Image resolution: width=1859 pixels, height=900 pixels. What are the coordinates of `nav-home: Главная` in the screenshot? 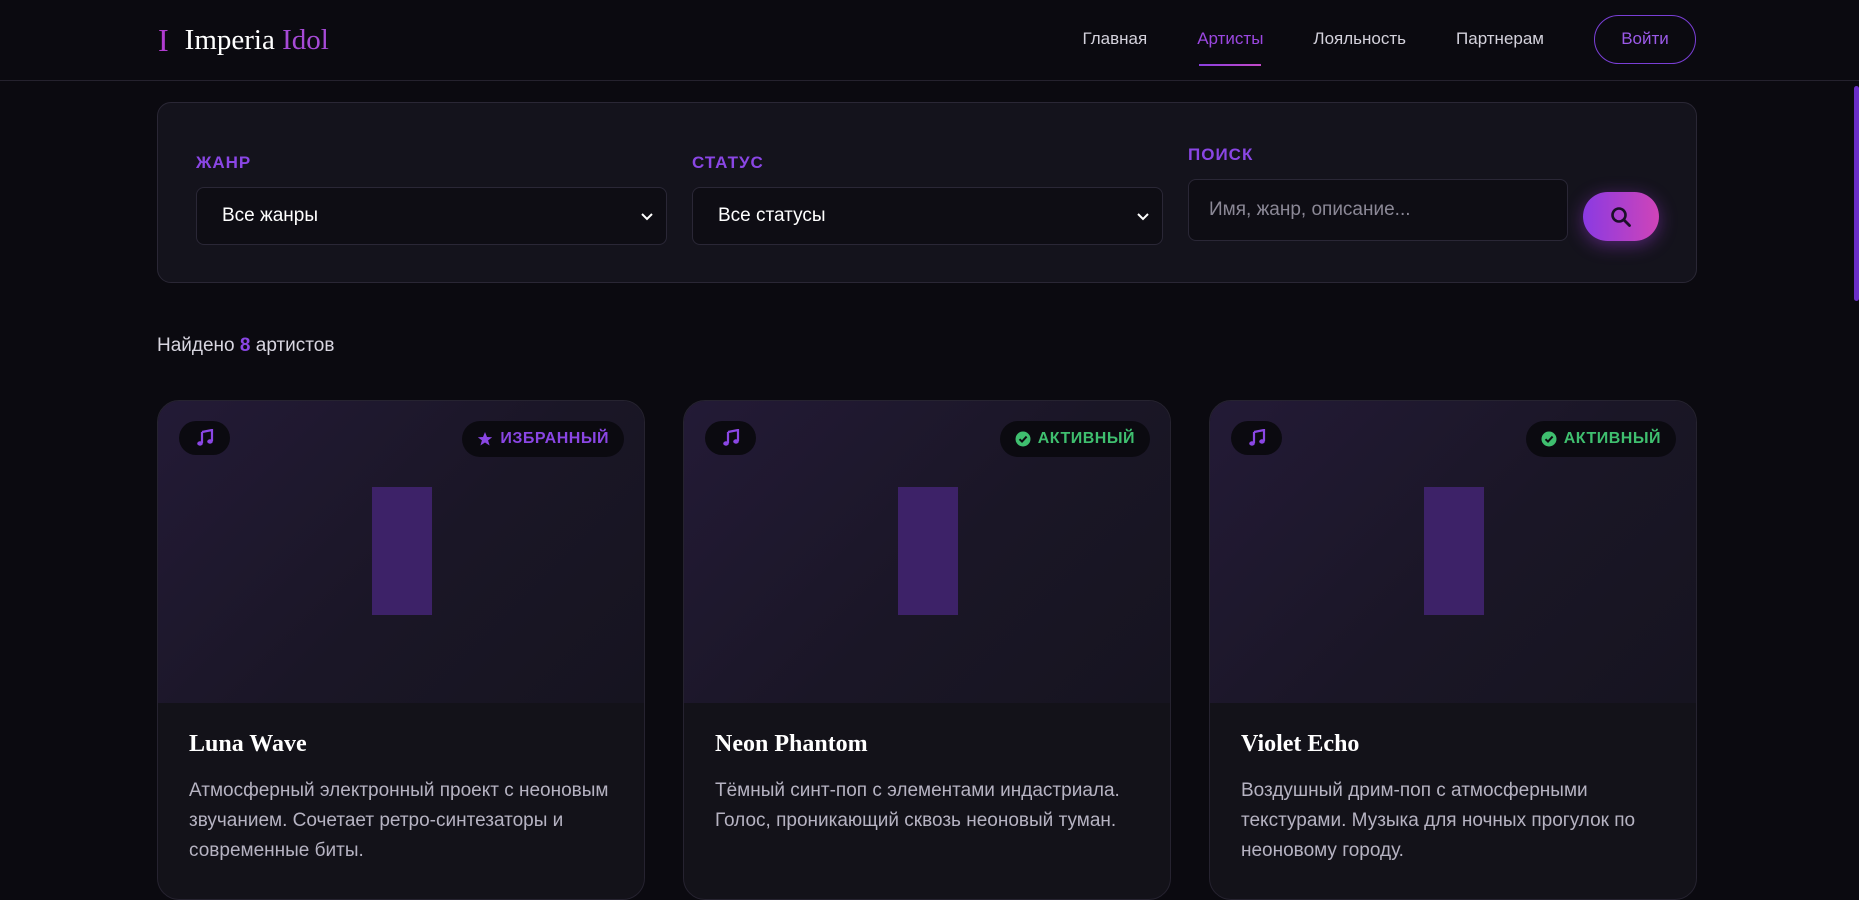 It's located at (1114, 39).